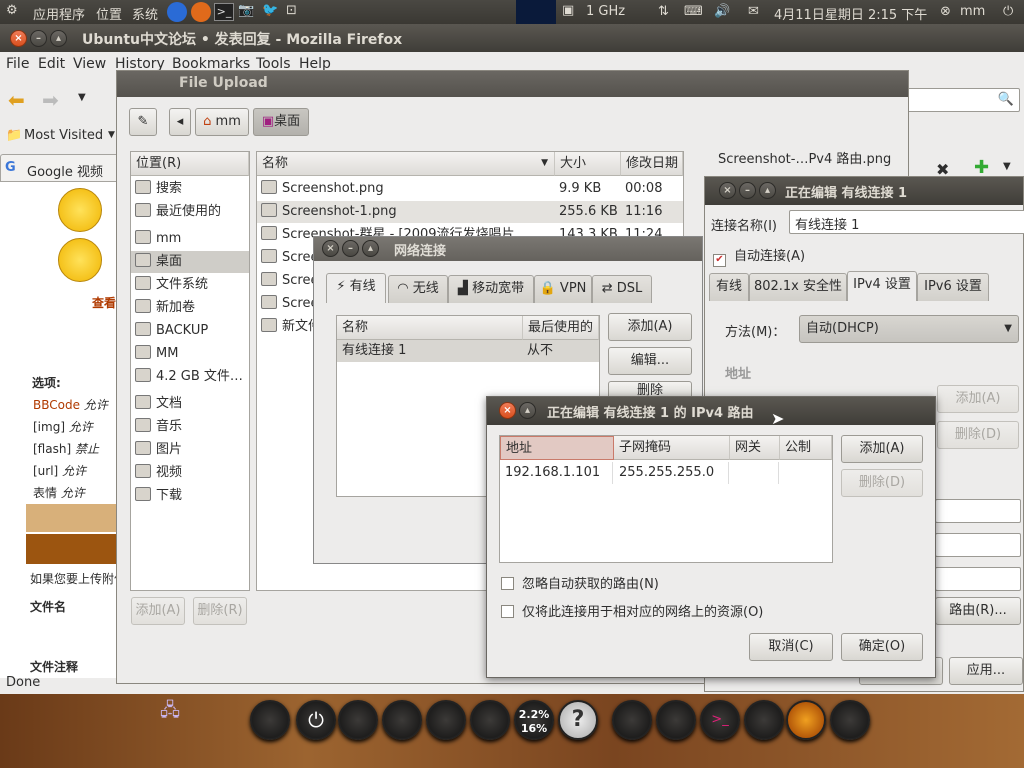  Describe the element at coordinates (527, 410) in the screenshot. I see `routes-maximize-icon: ▴` at that location.